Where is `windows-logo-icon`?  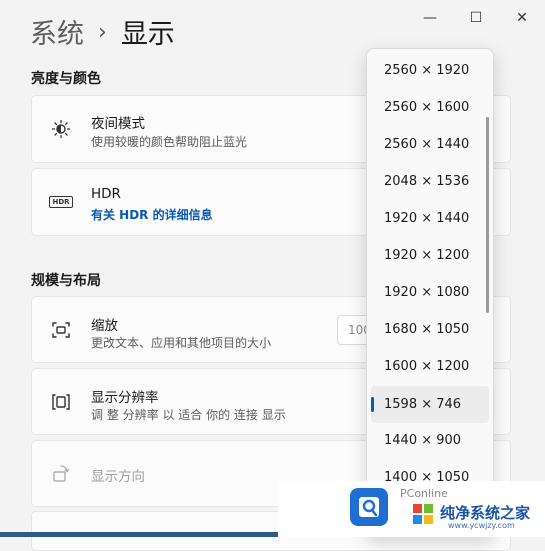
windows-logo-icon is located at coordinates (423, 514).